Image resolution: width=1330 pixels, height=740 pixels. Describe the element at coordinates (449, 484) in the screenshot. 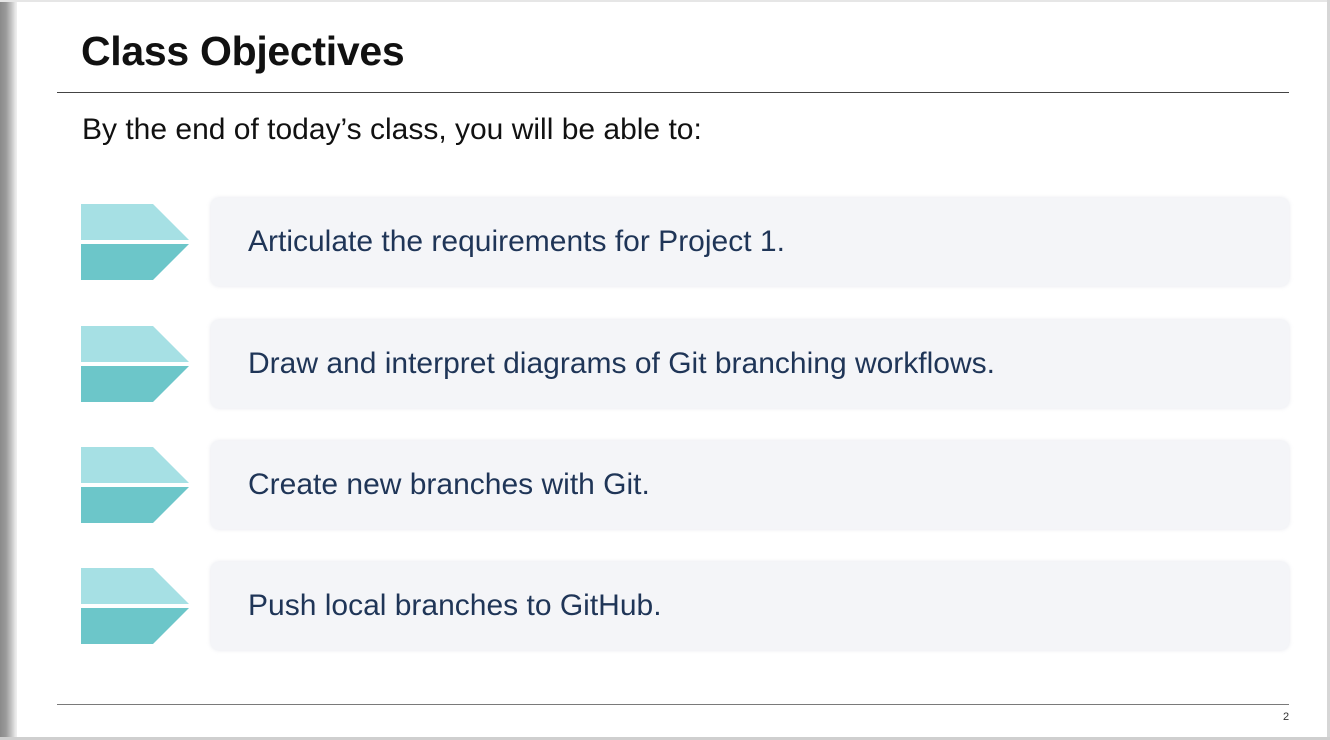

I see `objective-text: Create new branches with Git.` at that location.